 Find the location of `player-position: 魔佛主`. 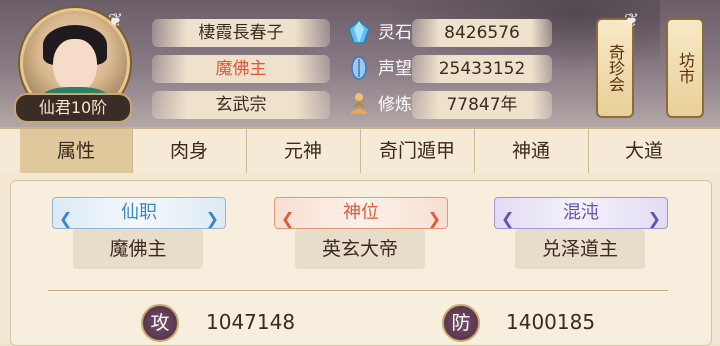

player-position: 魔佛主 is located at coordinates (241, 69).